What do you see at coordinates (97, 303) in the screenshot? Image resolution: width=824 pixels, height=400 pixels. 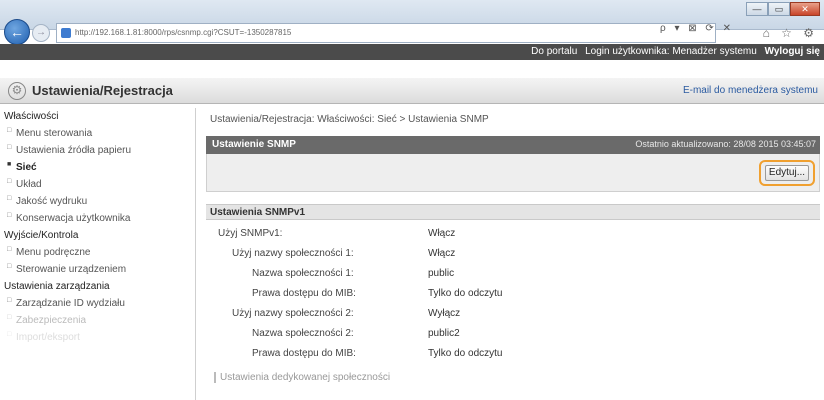 I see `sidebar-item-department-id: Zarządzanie ID wydziału` at bounding box center [97, 303].